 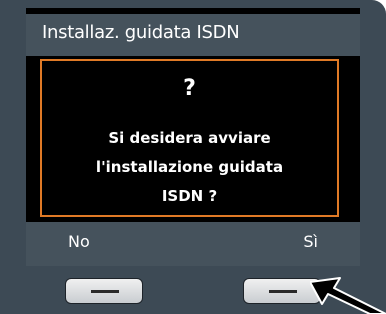 What do you see at coordinates (310, 241) in the screenshot?
I see `softkey-label-yes: Sì` at bounding box center [310, 241].